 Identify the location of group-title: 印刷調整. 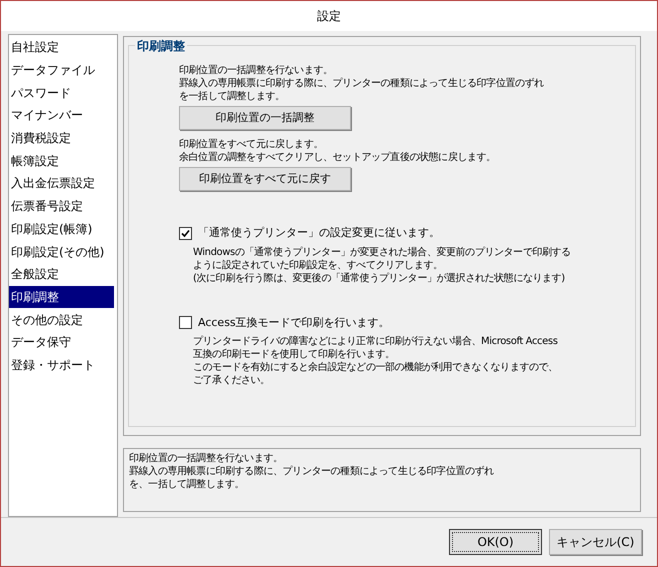
(161, 46).